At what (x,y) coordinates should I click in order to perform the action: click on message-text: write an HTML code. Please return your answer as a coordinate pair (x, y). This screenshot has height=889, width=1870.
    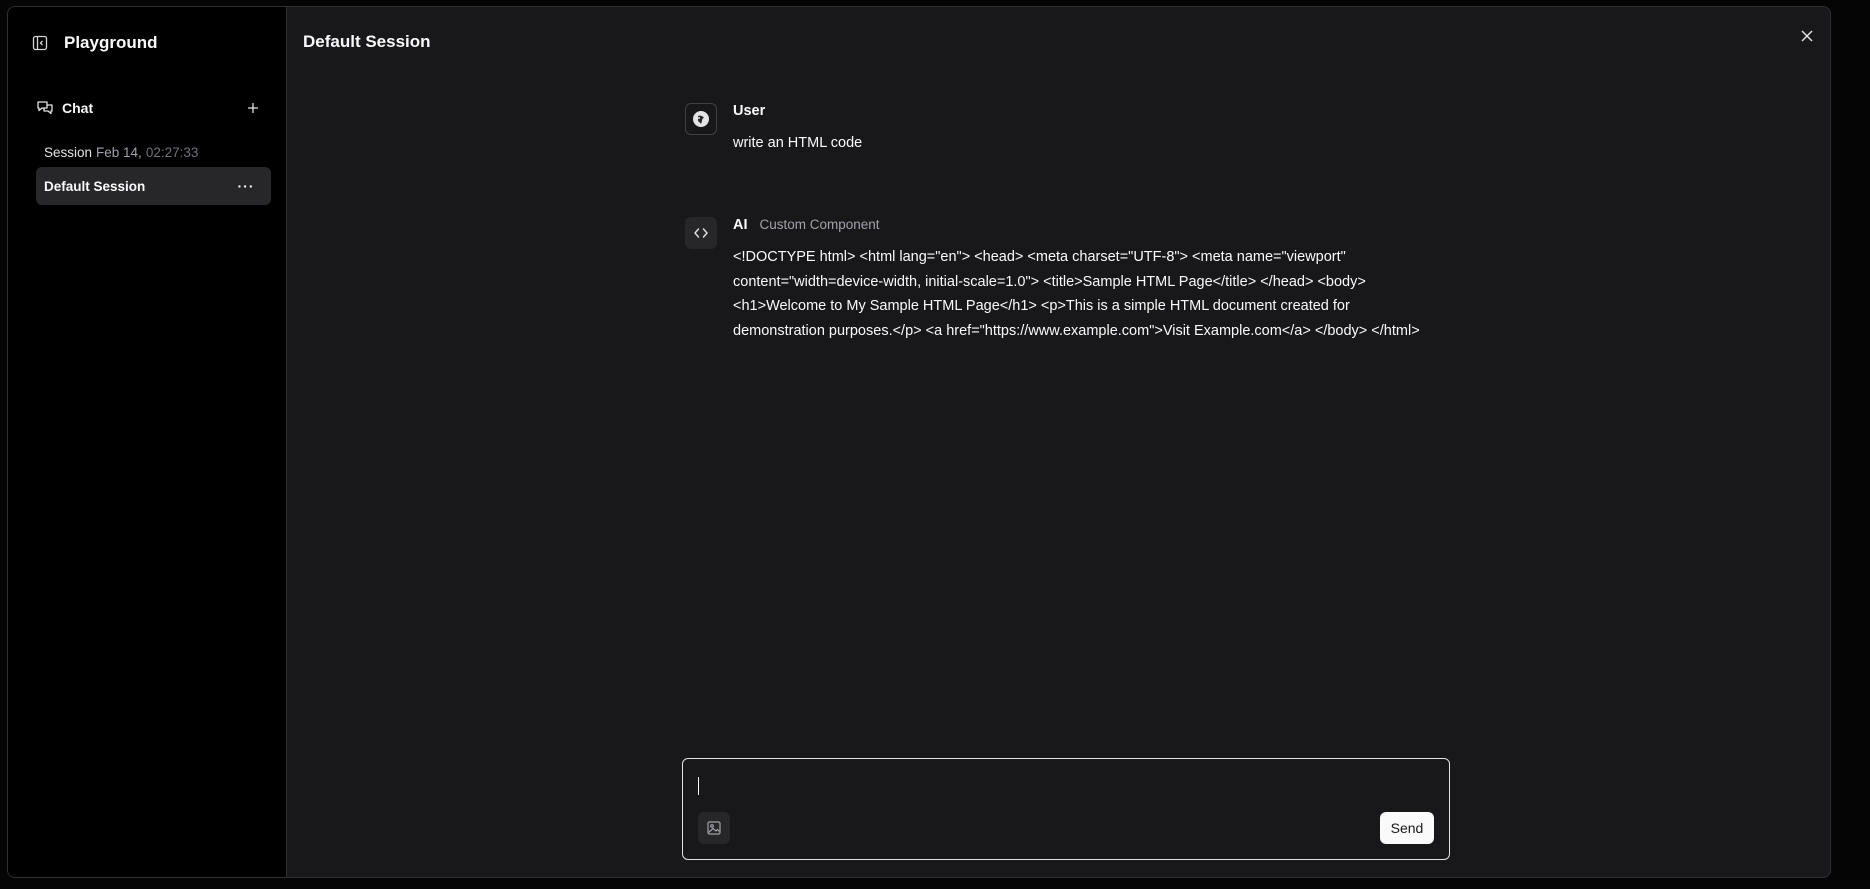
    Looking at the image, I should click on (798, 143).